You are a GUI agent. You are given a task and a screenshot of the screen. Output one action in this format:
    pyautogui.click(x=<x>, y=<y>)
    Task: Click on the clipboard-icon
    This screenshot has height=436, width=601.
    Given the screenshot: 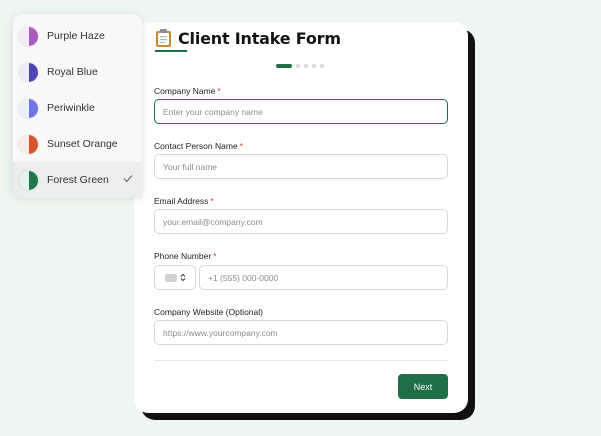 What is the action you would take?
    pyautogui.click(x=163, y=38)
    